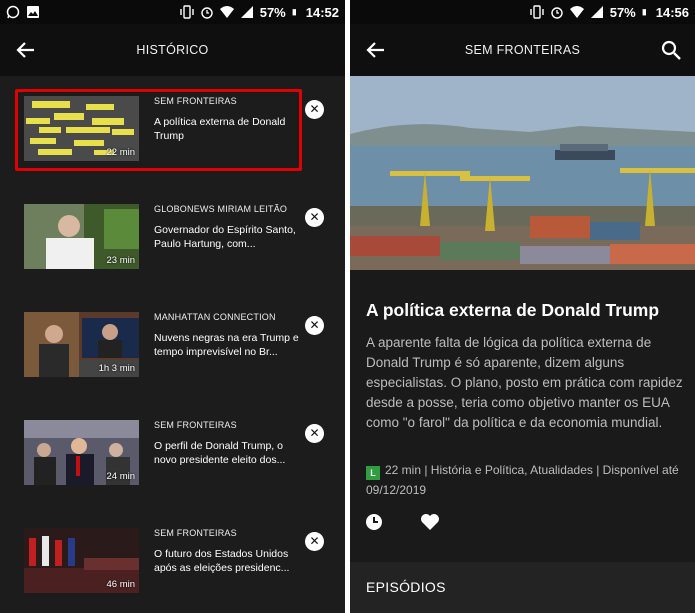 The image size is (695, 613). What do you see at coordinates (513, 310) in the screenshot?
I see `episode-title: A política externa de Donald Trump` at bounding box center [513, 310].